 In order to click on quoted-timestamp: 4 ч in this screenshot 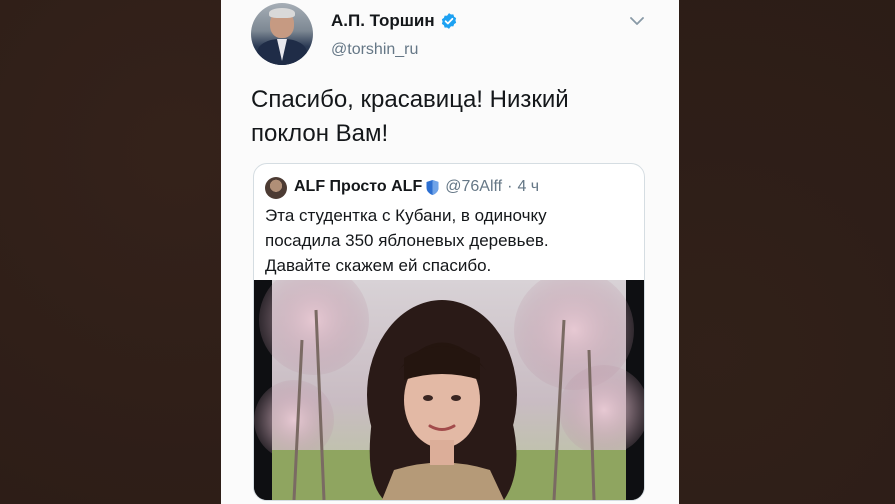, I will do `click(528, 187)`.